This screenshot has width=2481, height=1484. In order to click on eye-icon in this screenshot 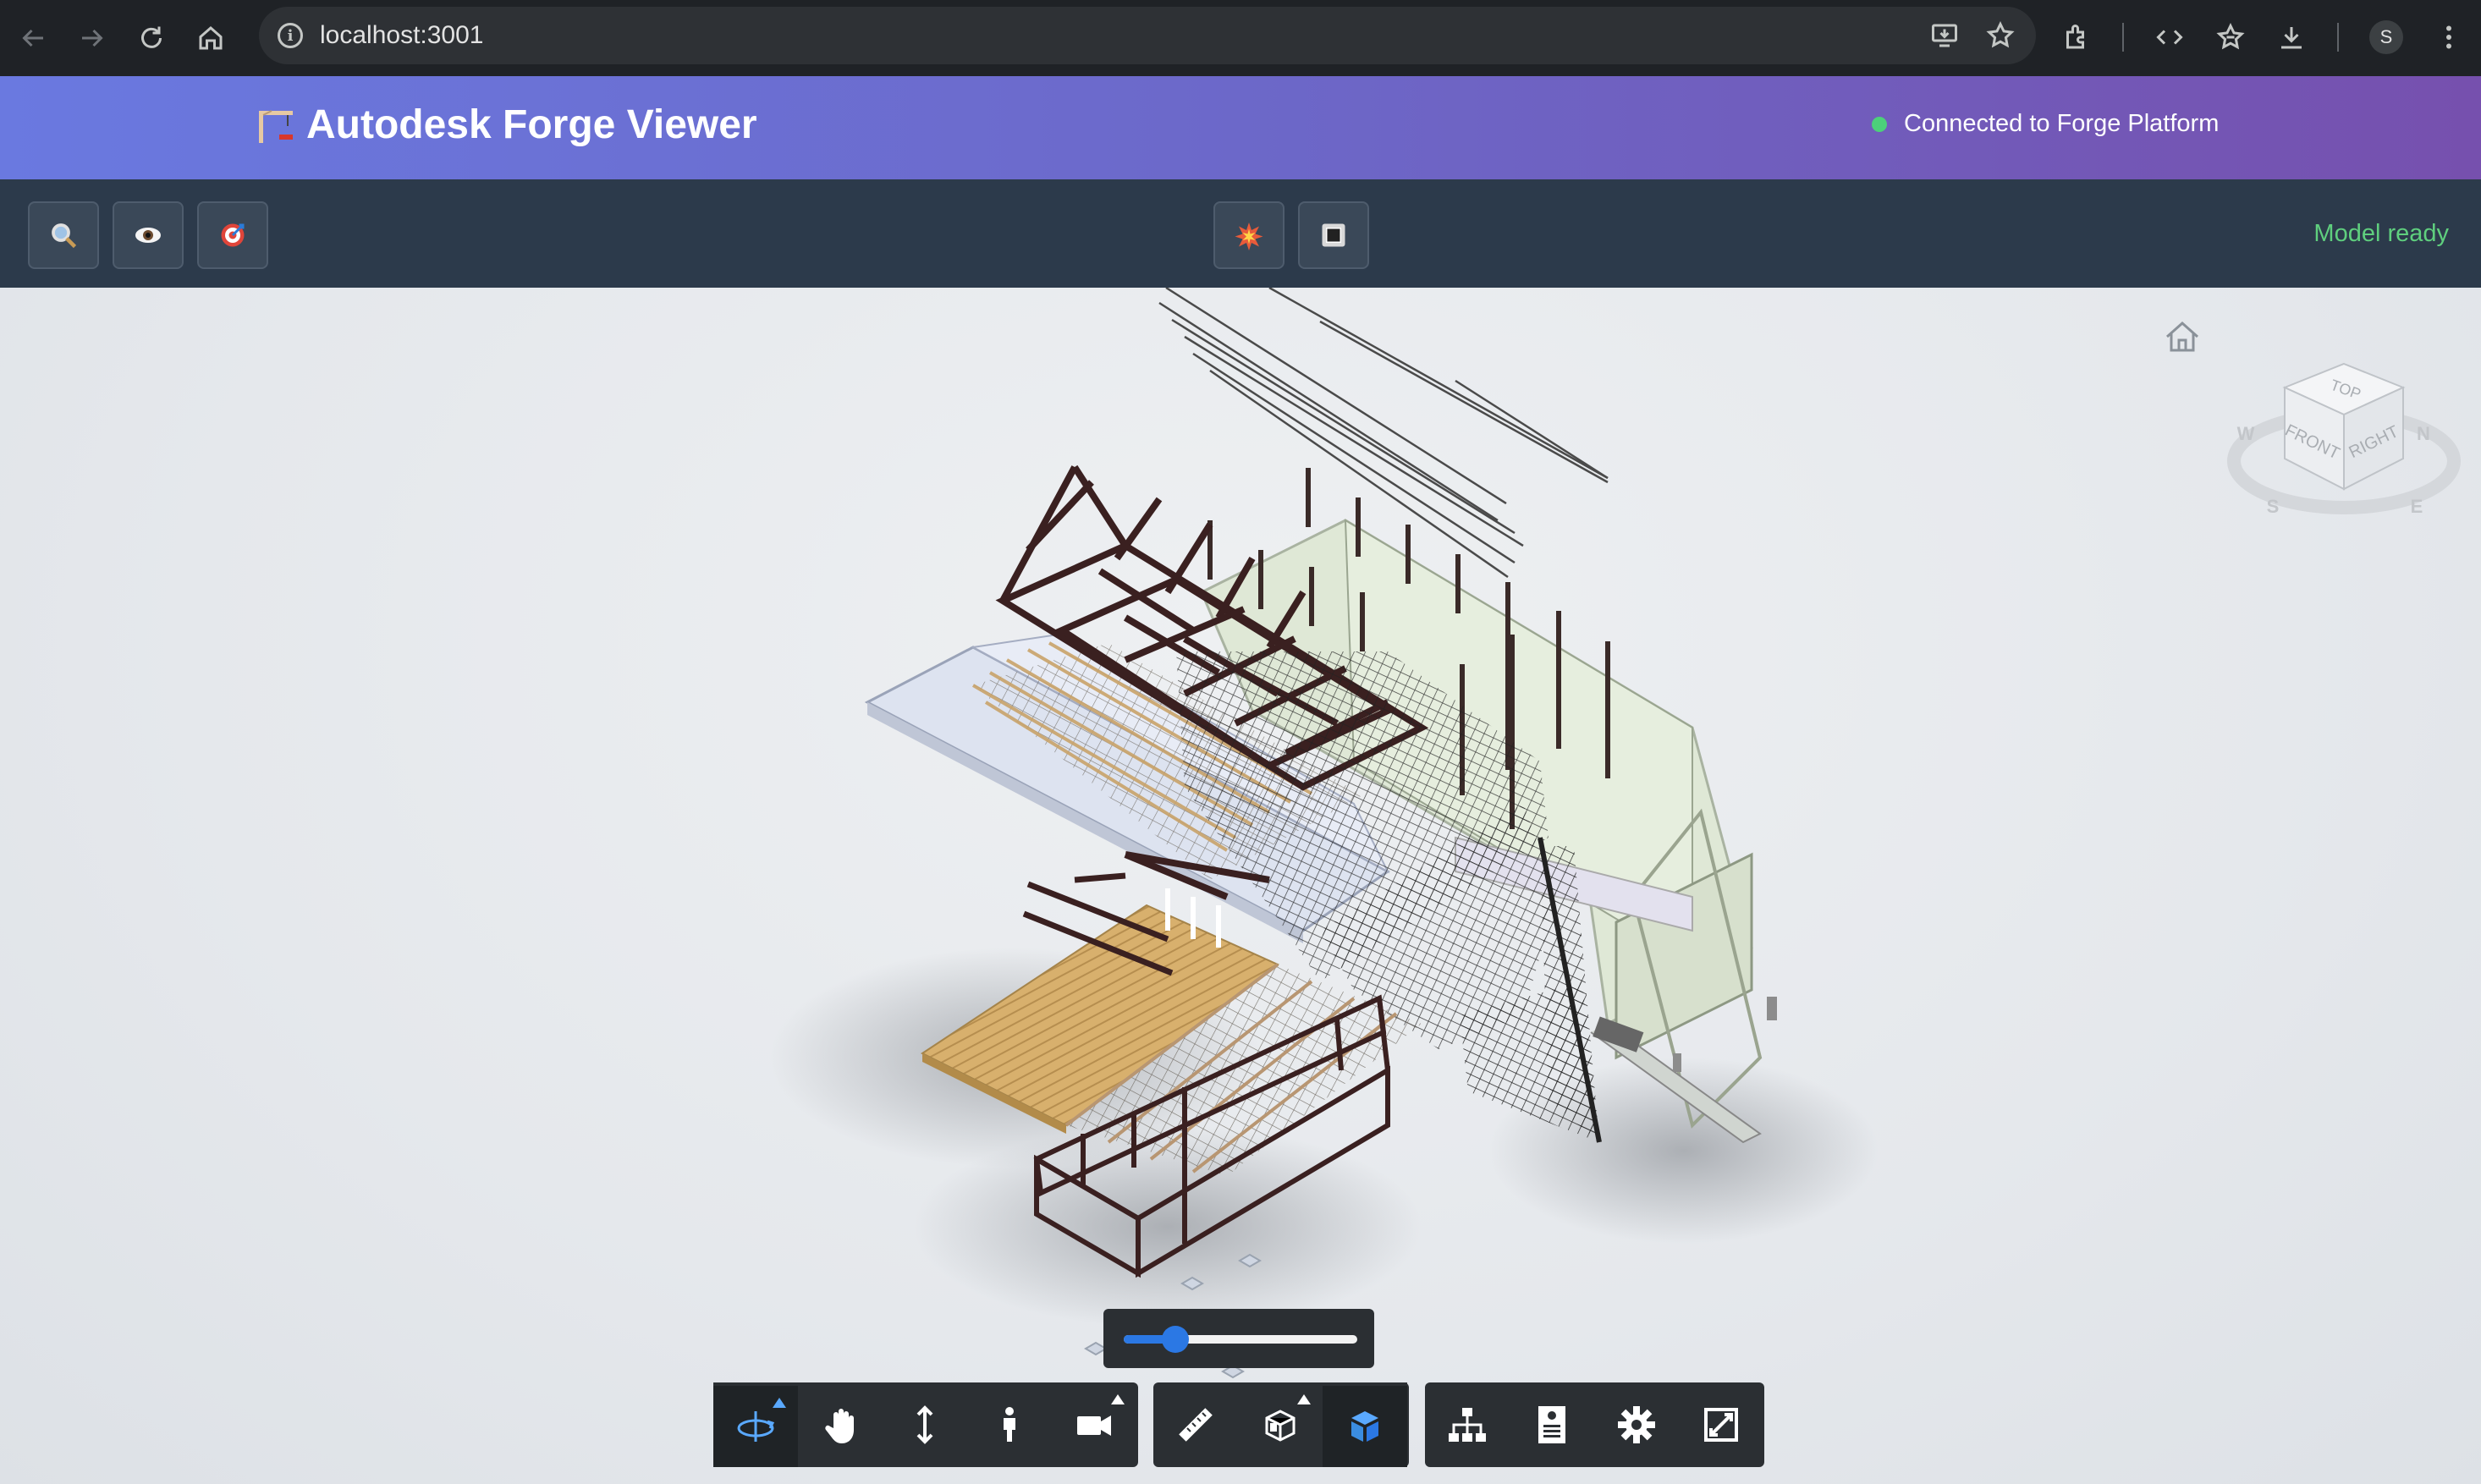, I will do `click(148, 235)`.